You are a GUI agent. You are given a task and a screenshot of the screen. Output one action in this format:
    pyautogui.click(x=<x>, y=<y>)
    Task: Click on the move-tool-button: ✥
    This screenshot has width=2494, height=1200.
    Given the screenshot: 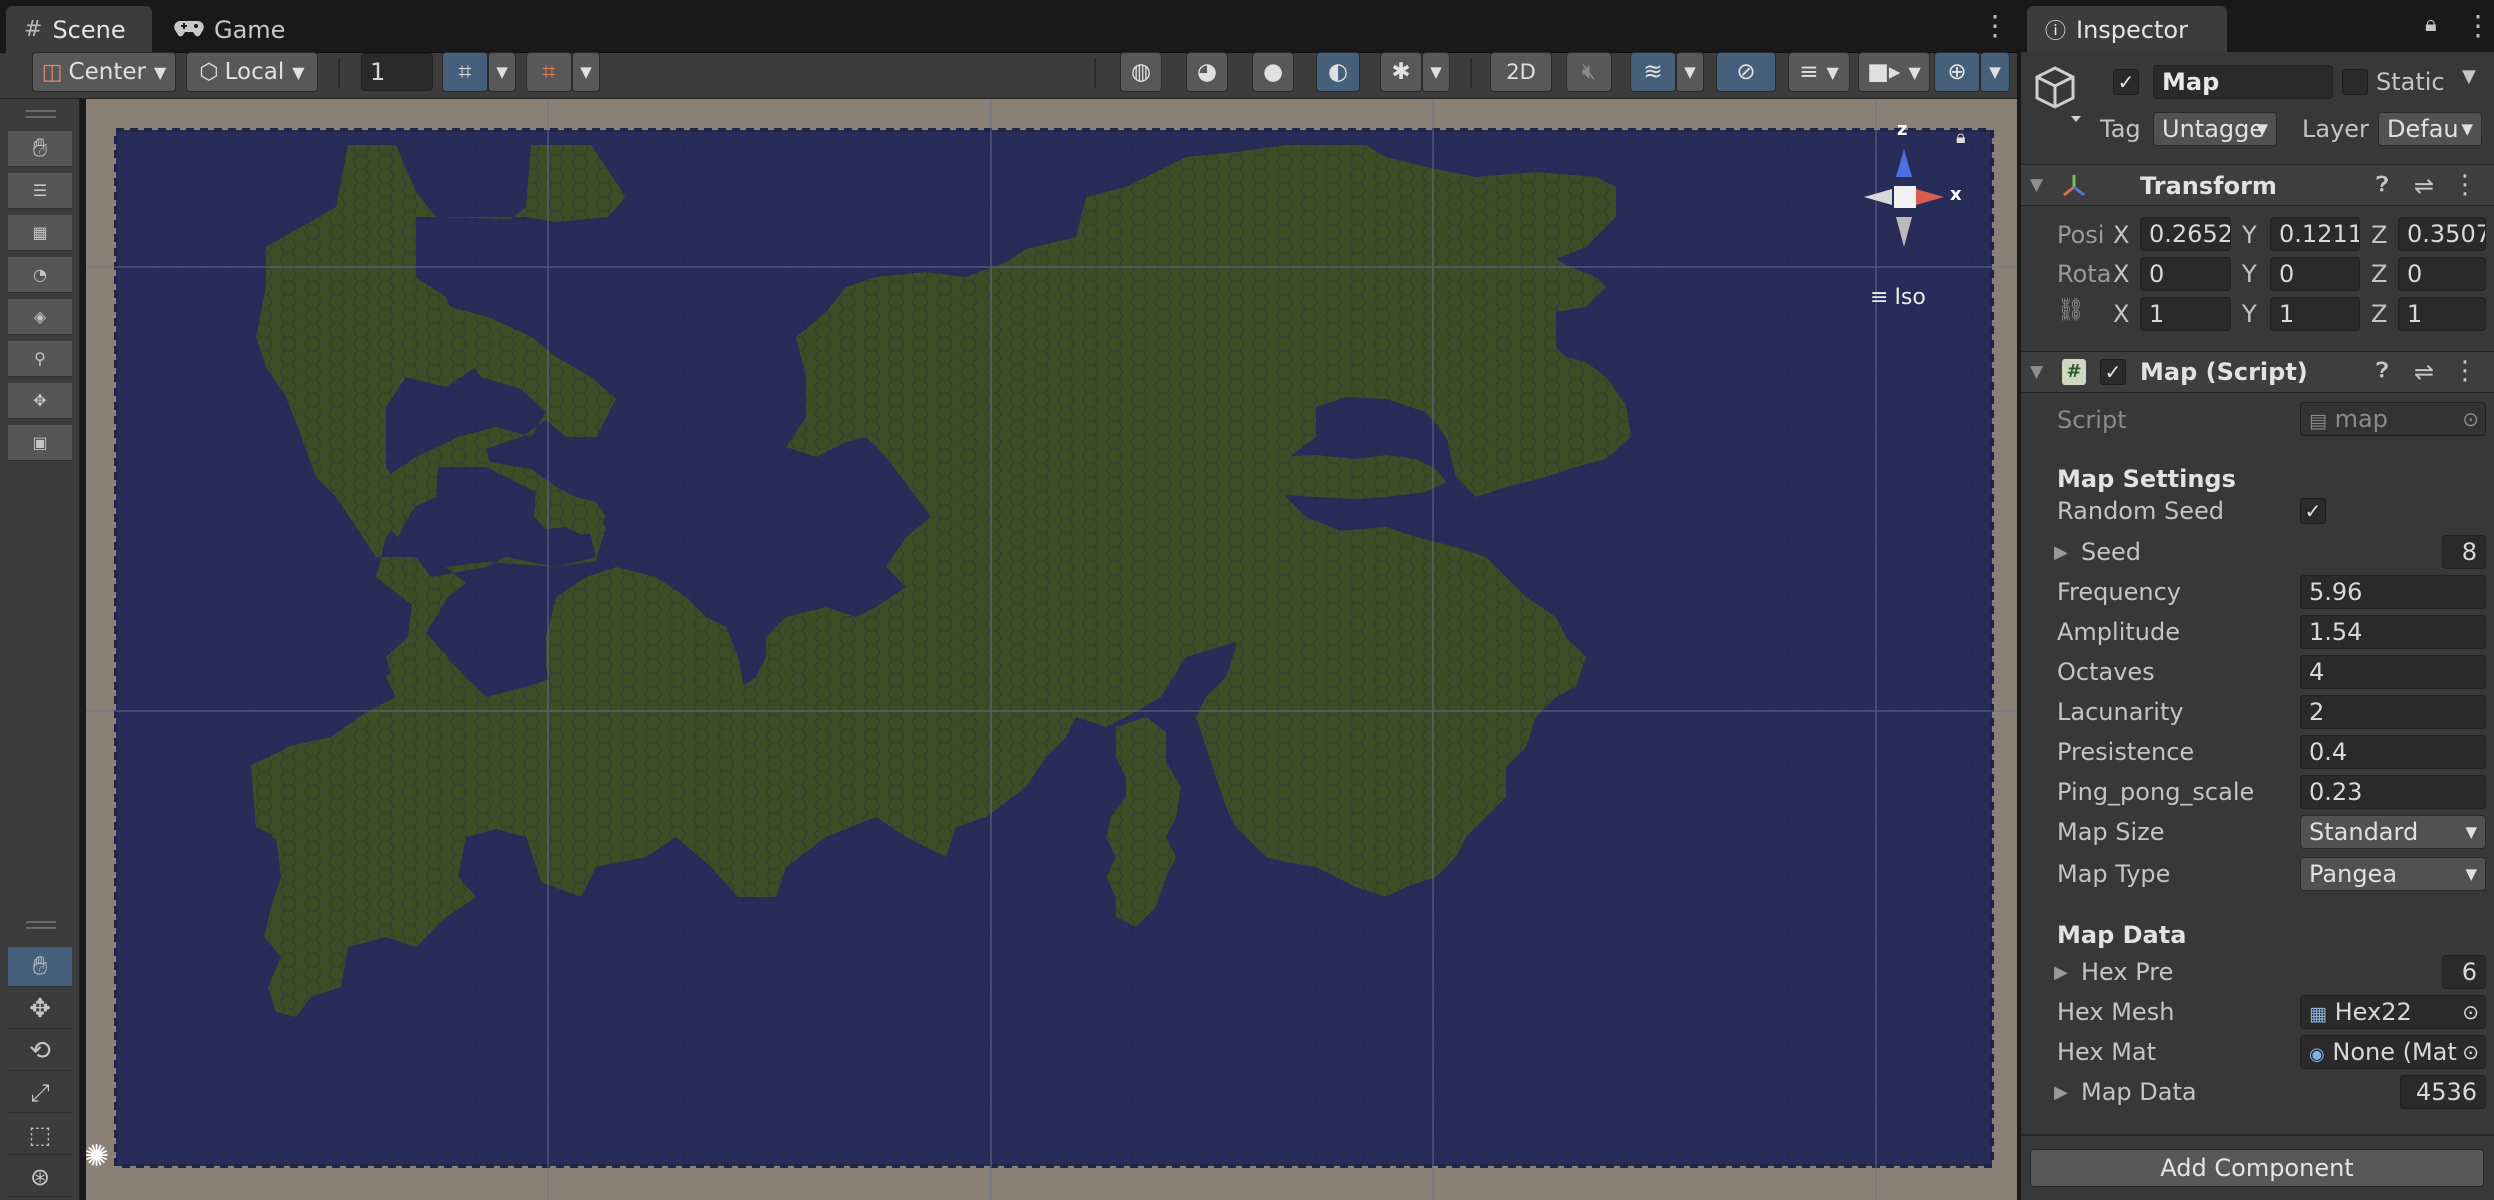 What is the action you would take?
    pyautogui.click(x=40, y=1009)
    